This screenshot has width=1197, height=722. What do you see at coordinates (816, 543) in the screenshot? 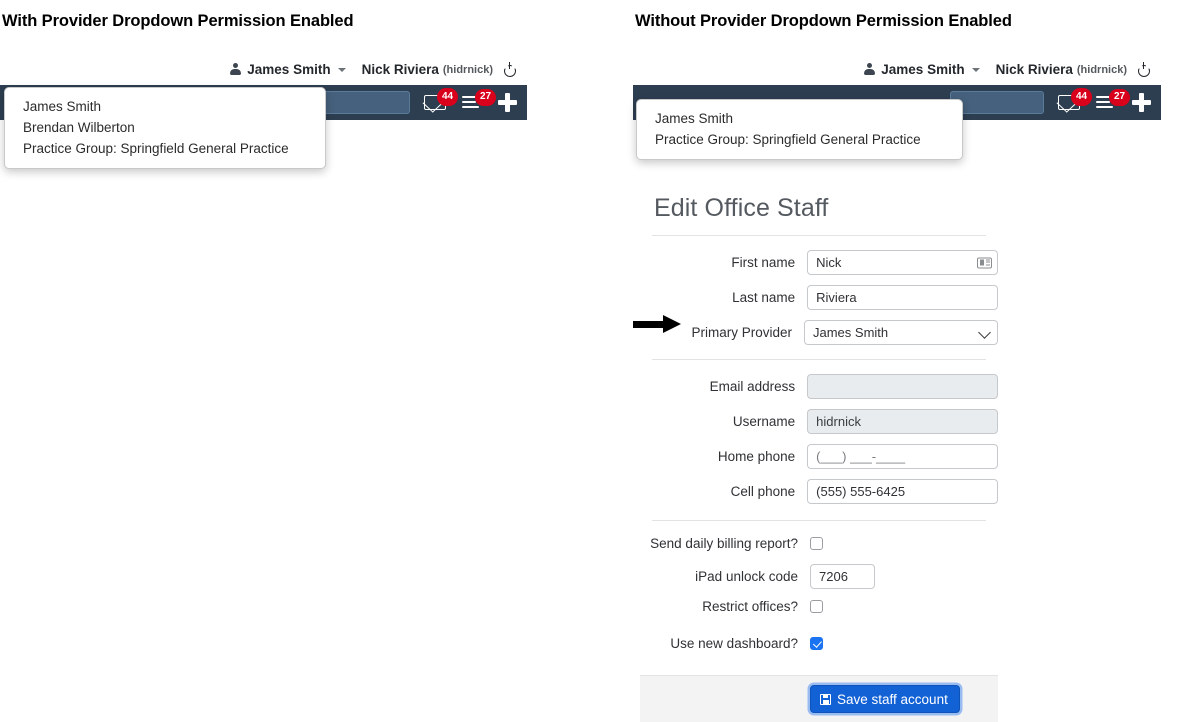
I see `daily-billing-checkbox` at bounding box center [816, 543].